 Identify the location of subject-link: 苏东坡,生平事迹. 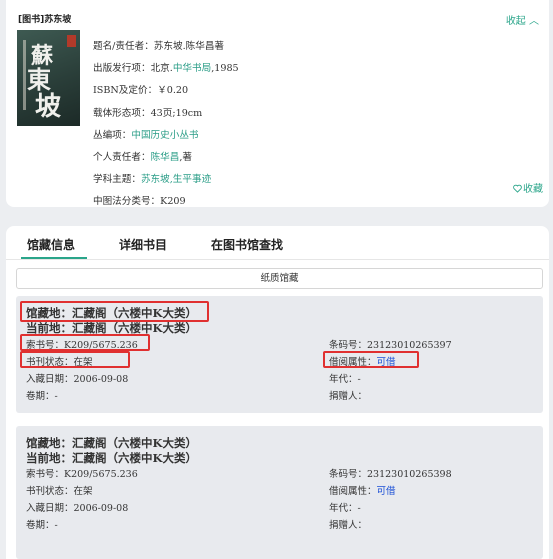
(176, 179).